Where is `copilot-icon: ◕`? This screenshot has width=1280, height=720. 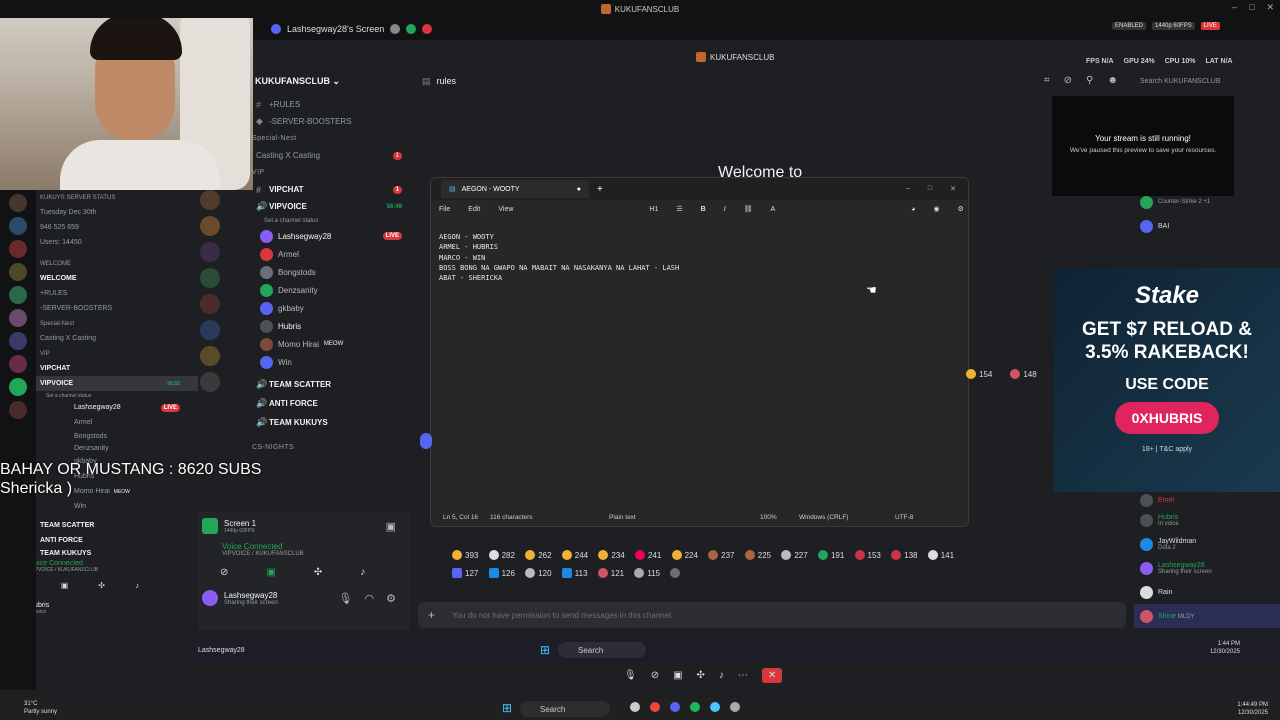
copilot-icon: ◕ is located at coordinates (913, 209).